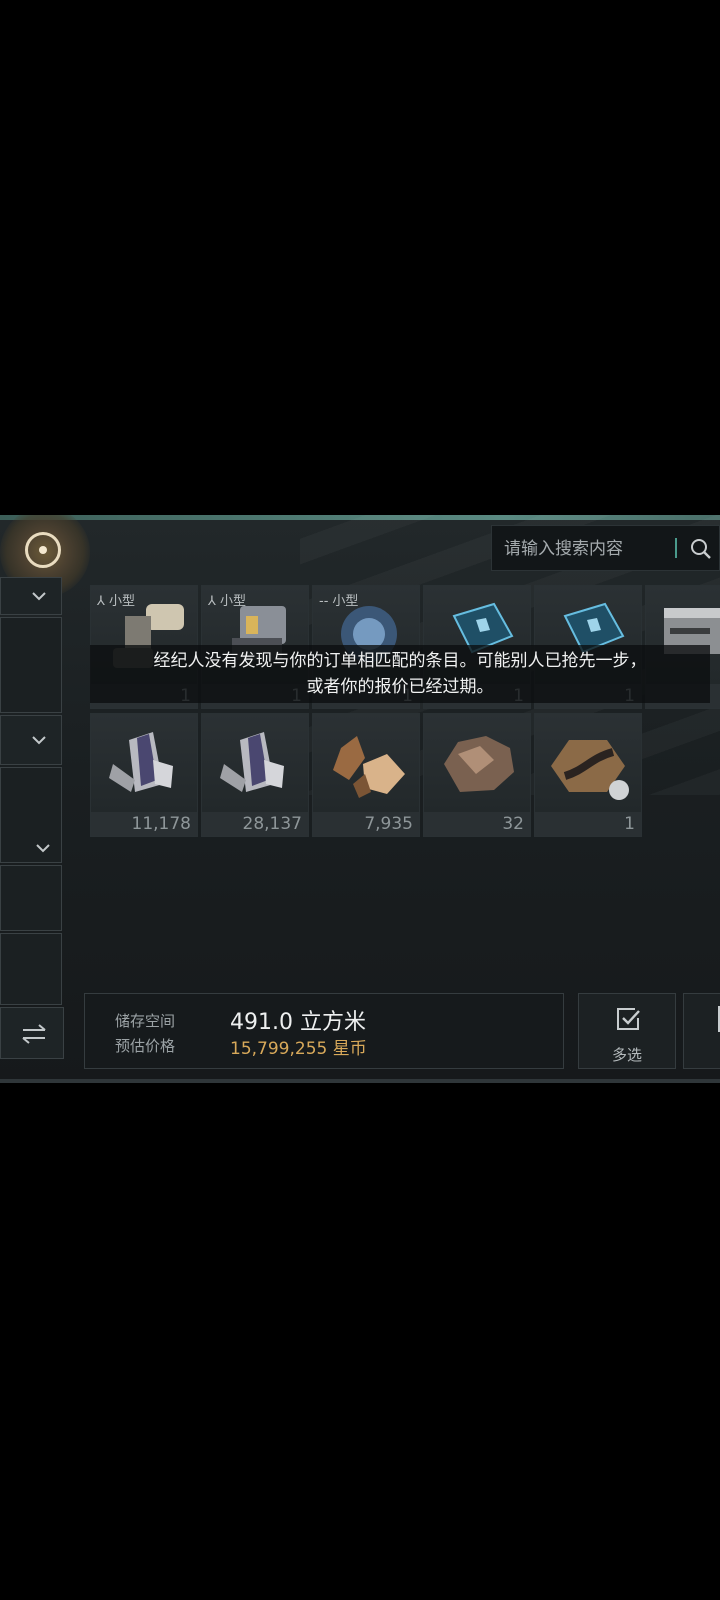 The width and height of the screenshot is (720, 1600). Describe the element at coordinates (369, 767) in the screenshot. I see `ore-crystal-icon` at that location.